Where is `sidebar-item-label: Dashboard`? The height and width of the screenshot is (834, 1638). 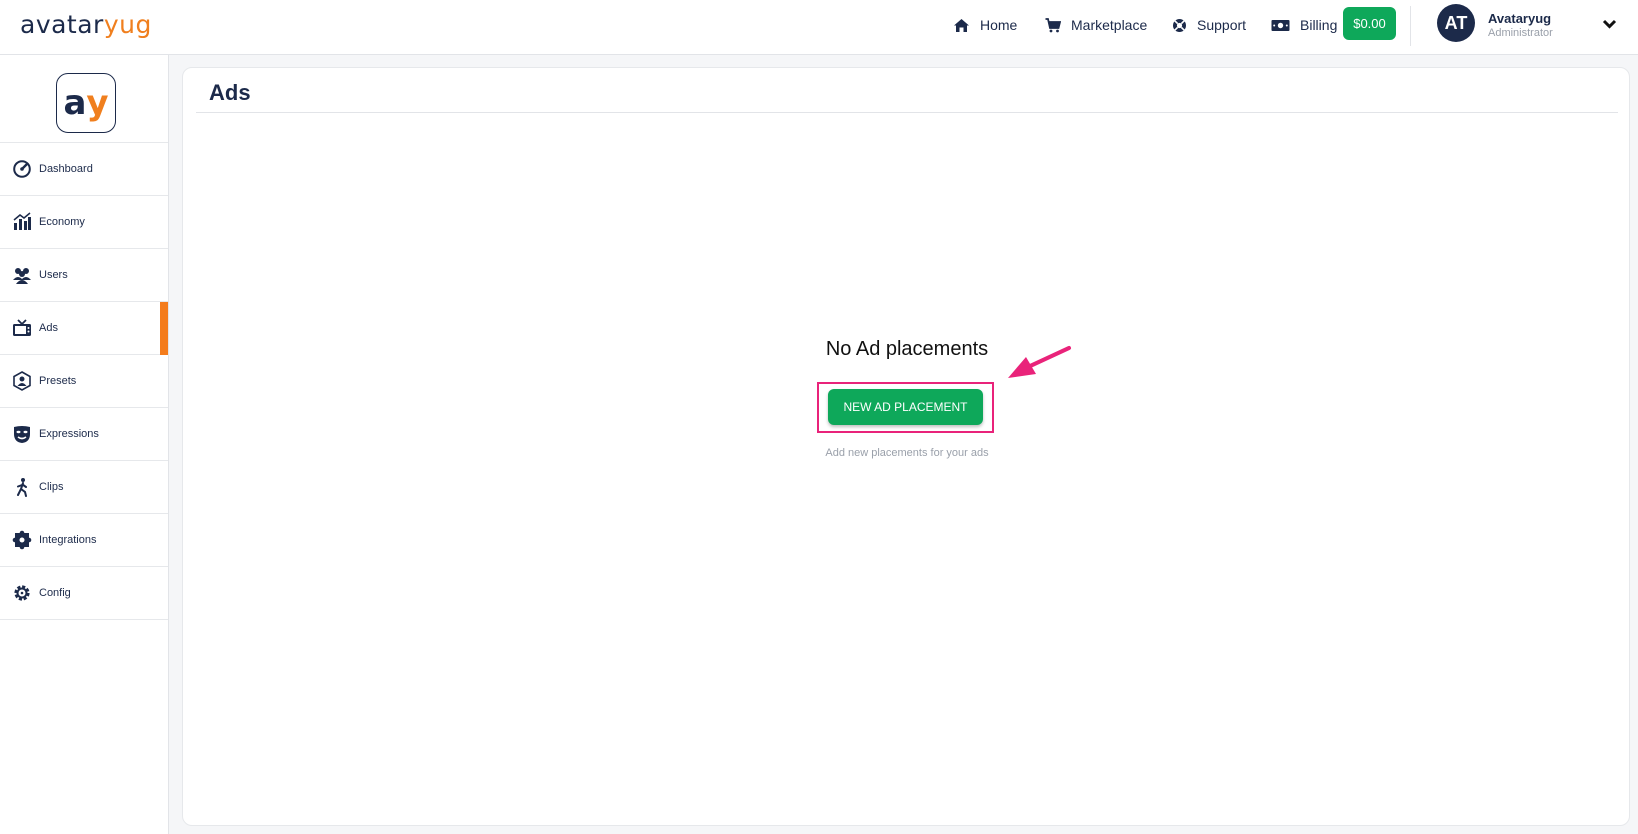 sidebar-item-label: Dashboard is located at coordinates (66, 169).